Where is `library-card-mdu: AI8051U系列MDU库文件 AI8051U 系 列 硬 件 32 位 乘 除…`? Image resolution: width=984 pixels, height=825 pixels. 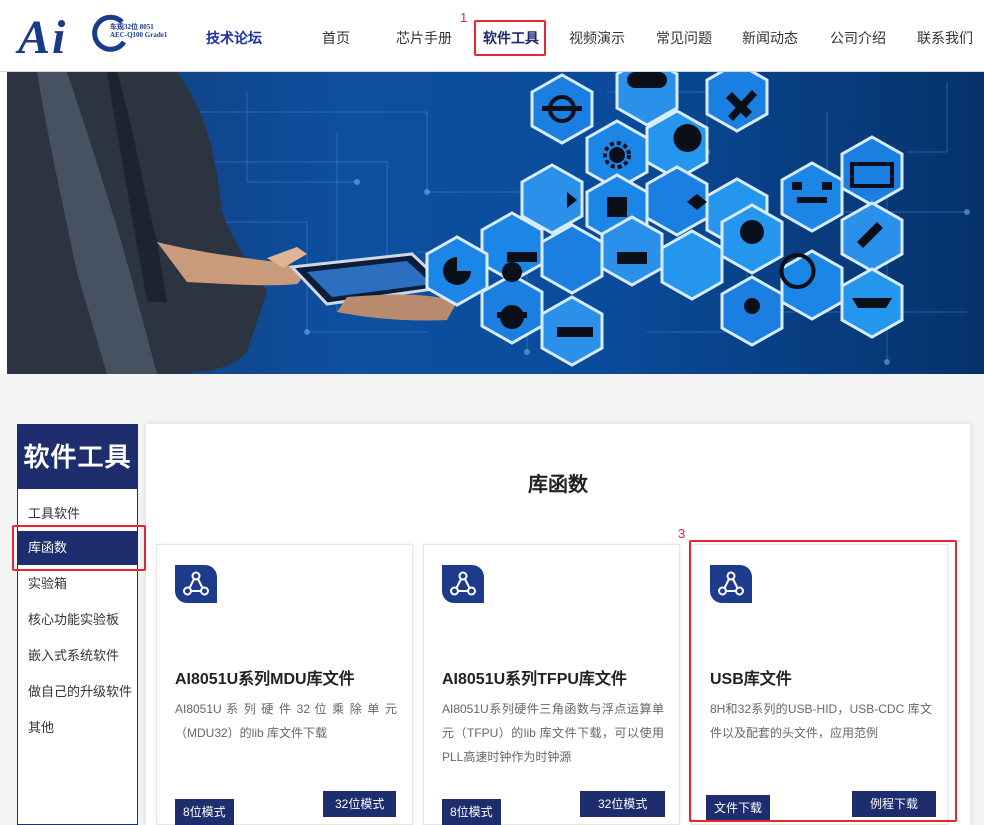 library-card-mdu: AI8051U系列MDU库文件 AI8051U 系 列 硬 件 32 位 乘 除… is located at coordinates (284, 684).